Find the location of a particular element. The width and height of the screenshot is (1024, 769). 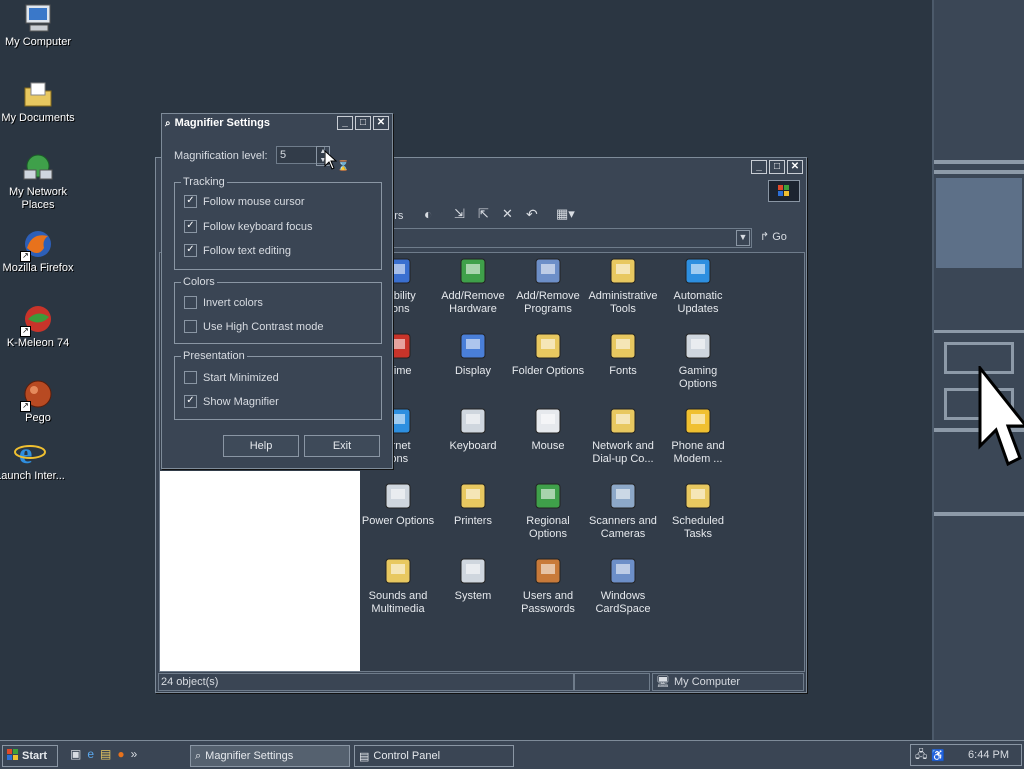

cp-item-cardspace: Windows CardSpace is located at coordinates (623, 585).